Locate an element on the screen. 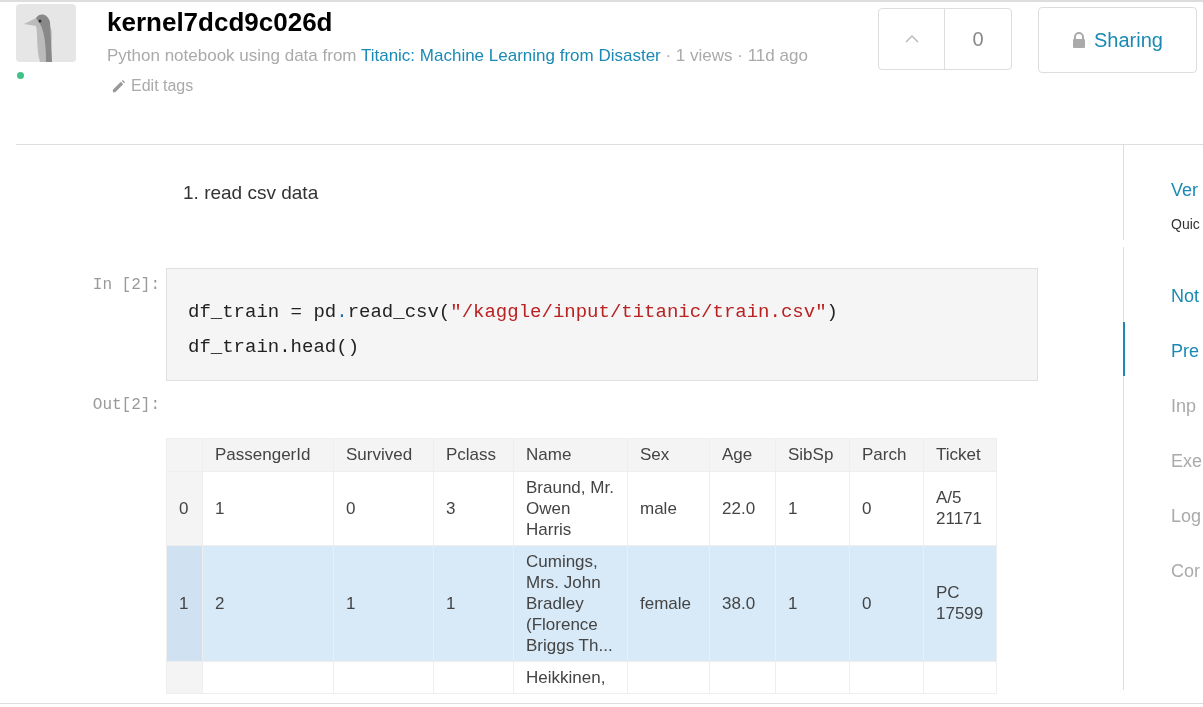 This screenshot has width=1203, height=707. column-header: Survived is located at coordinates (379, 454).